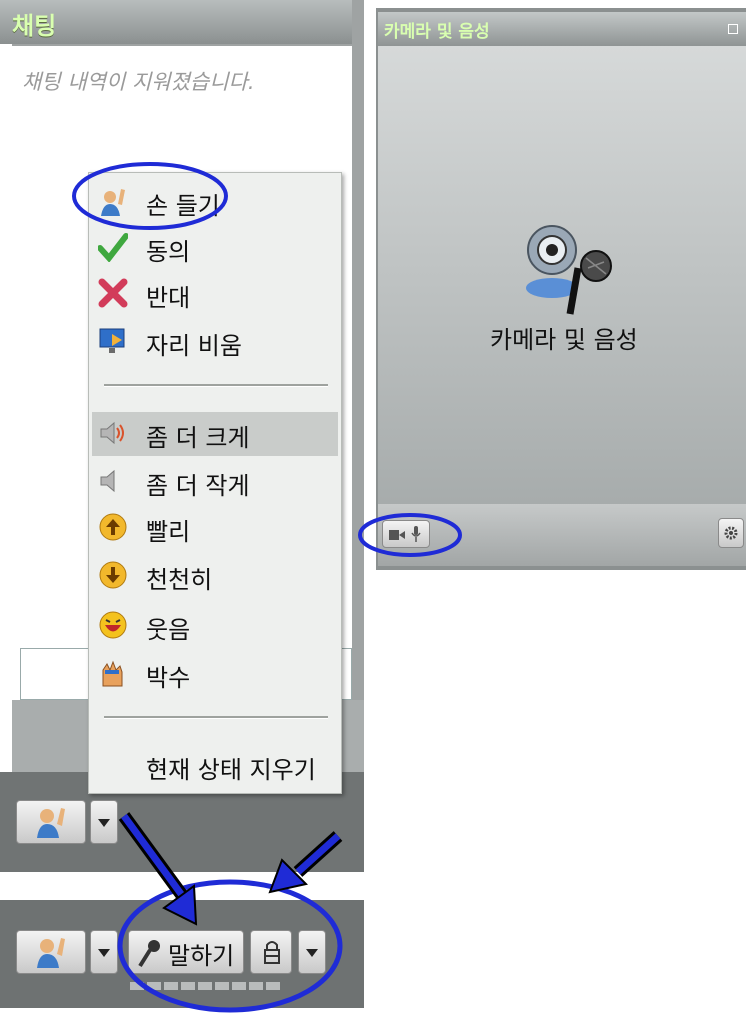  Describe the element at coordinates (198, 486) in the screenshot. I see `menu-item-label: 좀 더 작게` at that location.